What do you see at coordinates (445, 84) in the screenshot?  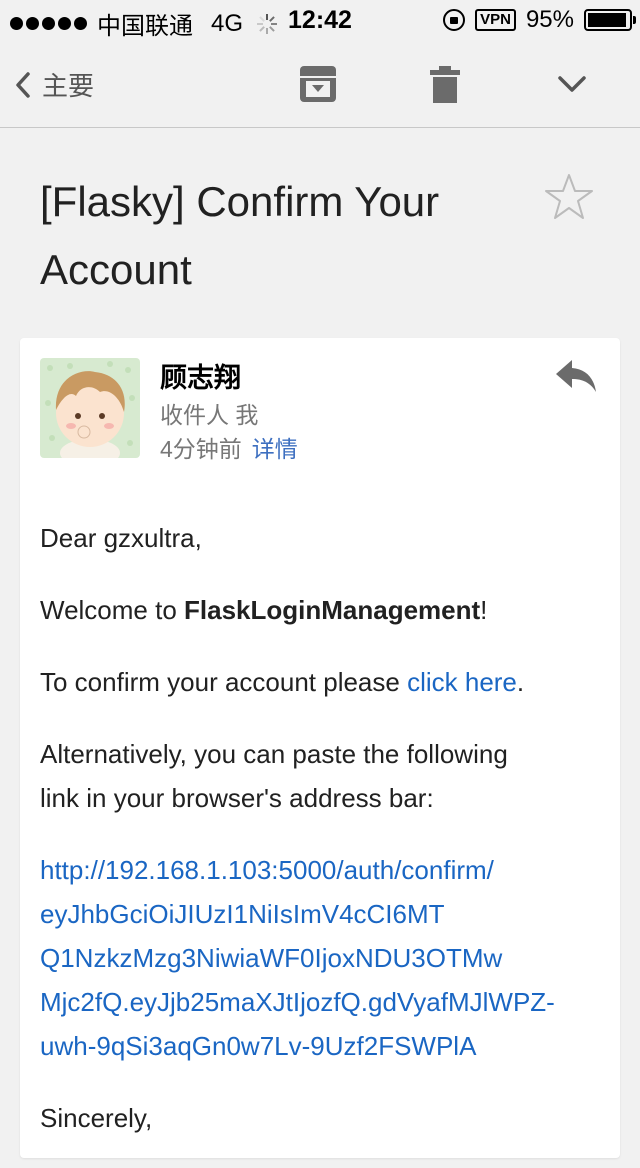 I see `trash-icon` at bounding box center [445, 84].